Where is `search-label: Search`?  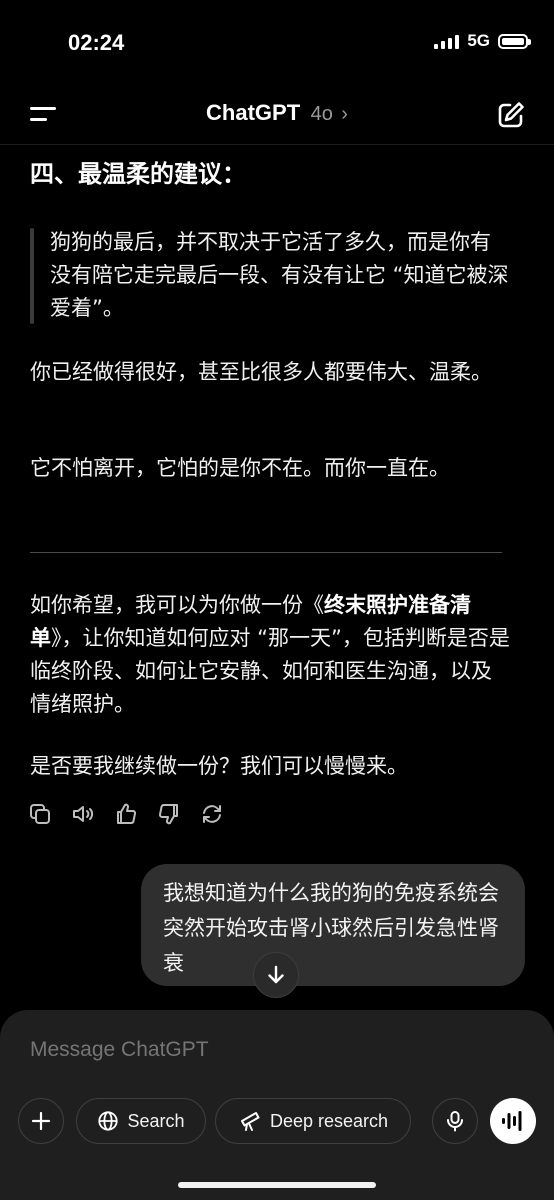
search-label: Search is located at coordinates (156, 1120).